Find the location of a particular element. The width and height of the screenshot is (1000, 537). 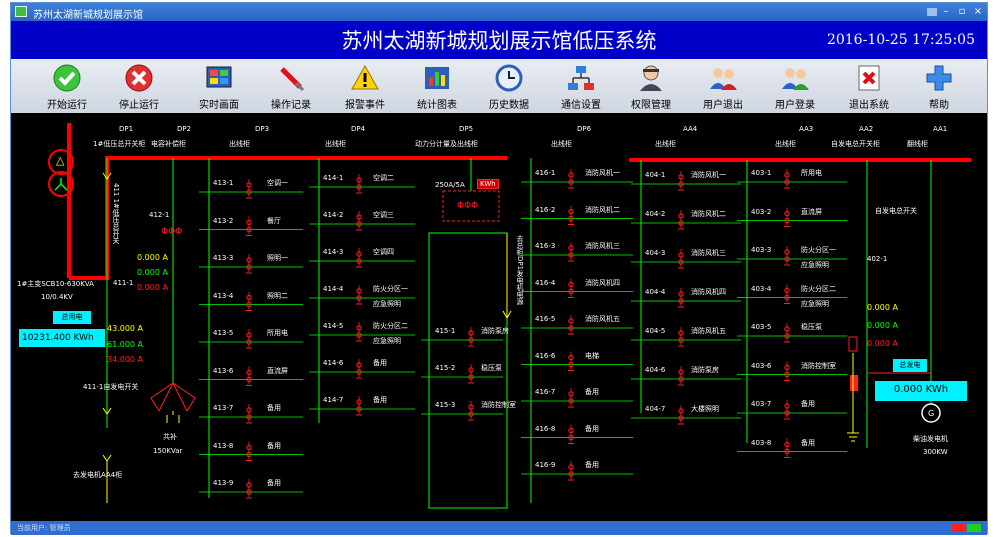

feeder-id: 414-3 is located at coordinates (333, 252).